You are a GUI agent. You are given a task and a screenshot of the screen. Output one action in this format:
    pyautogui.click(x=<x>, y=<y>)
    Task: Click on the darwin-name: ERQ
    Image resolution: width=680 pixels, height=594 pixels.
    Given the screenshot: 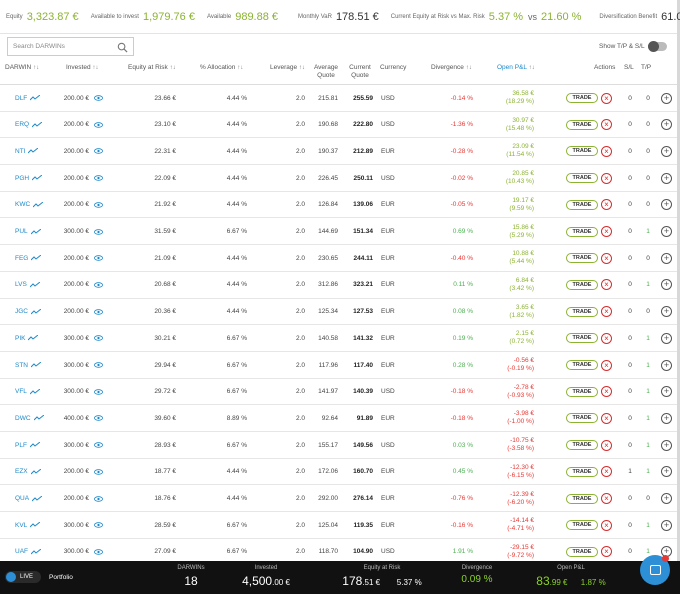 What is the action you would take?
    pyautogui.click(x=22, y=124)
    